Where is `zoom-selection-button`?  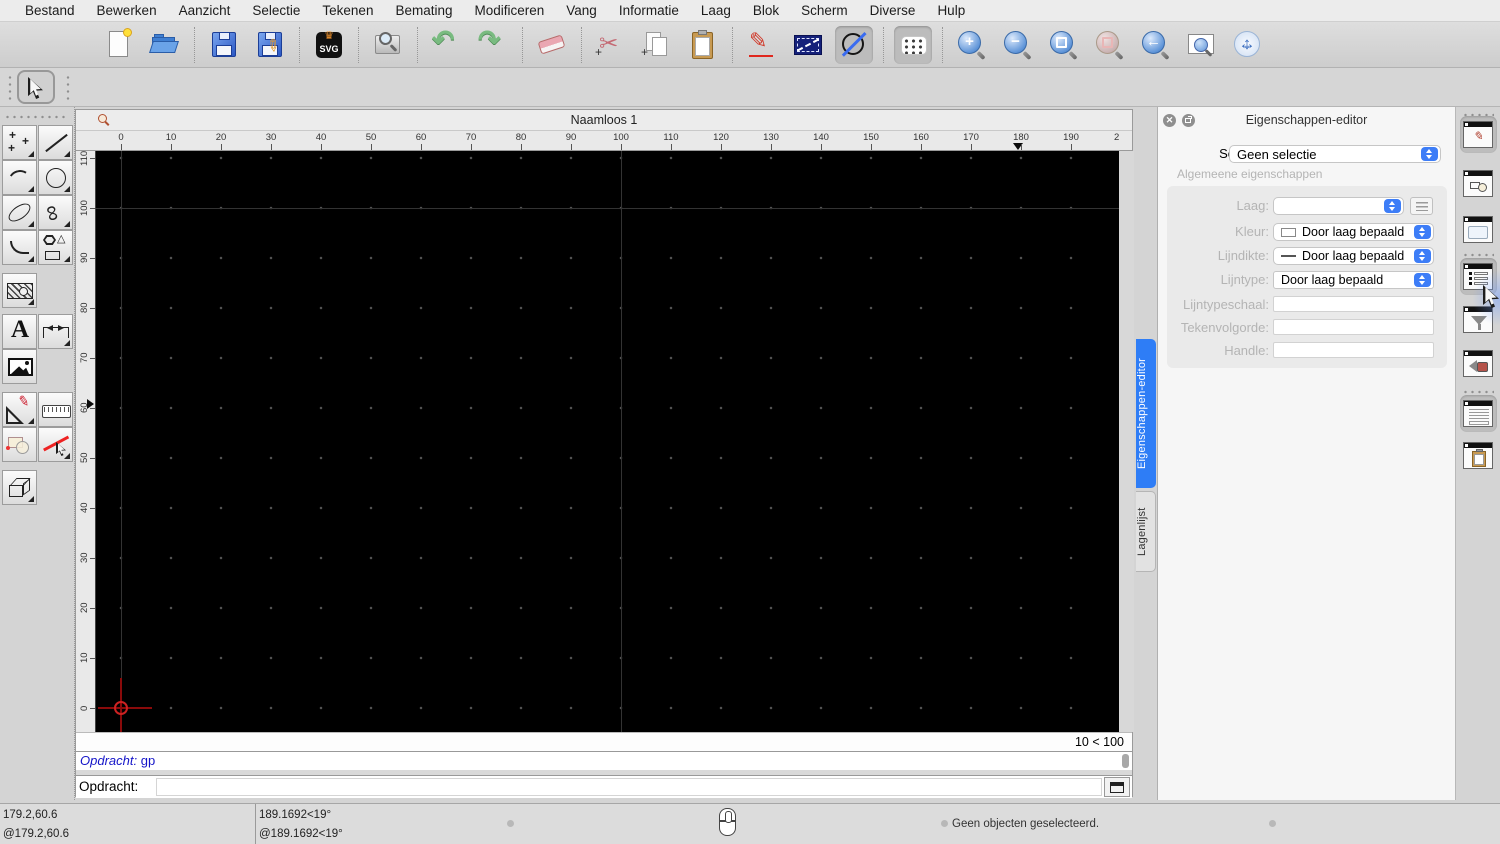 zoom-selection-button is located at coordinates (1110, 45).